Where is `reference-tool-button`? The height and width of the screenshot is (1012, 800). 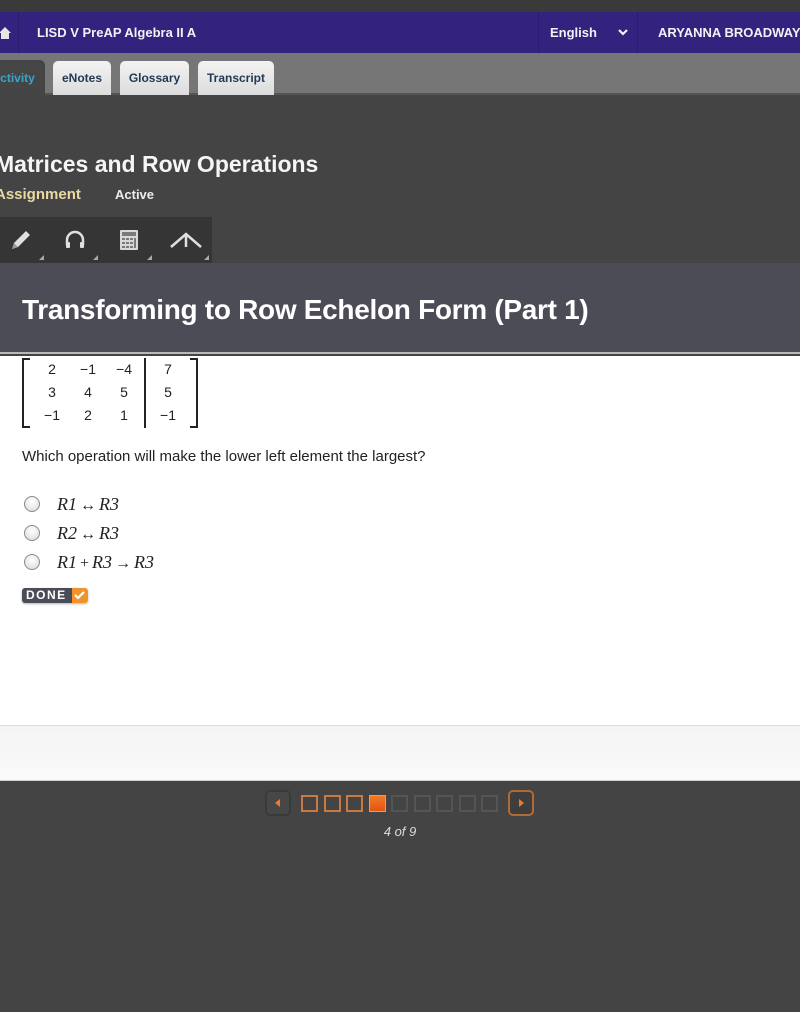 reference-tool-button is located at coordinates (186, 240).